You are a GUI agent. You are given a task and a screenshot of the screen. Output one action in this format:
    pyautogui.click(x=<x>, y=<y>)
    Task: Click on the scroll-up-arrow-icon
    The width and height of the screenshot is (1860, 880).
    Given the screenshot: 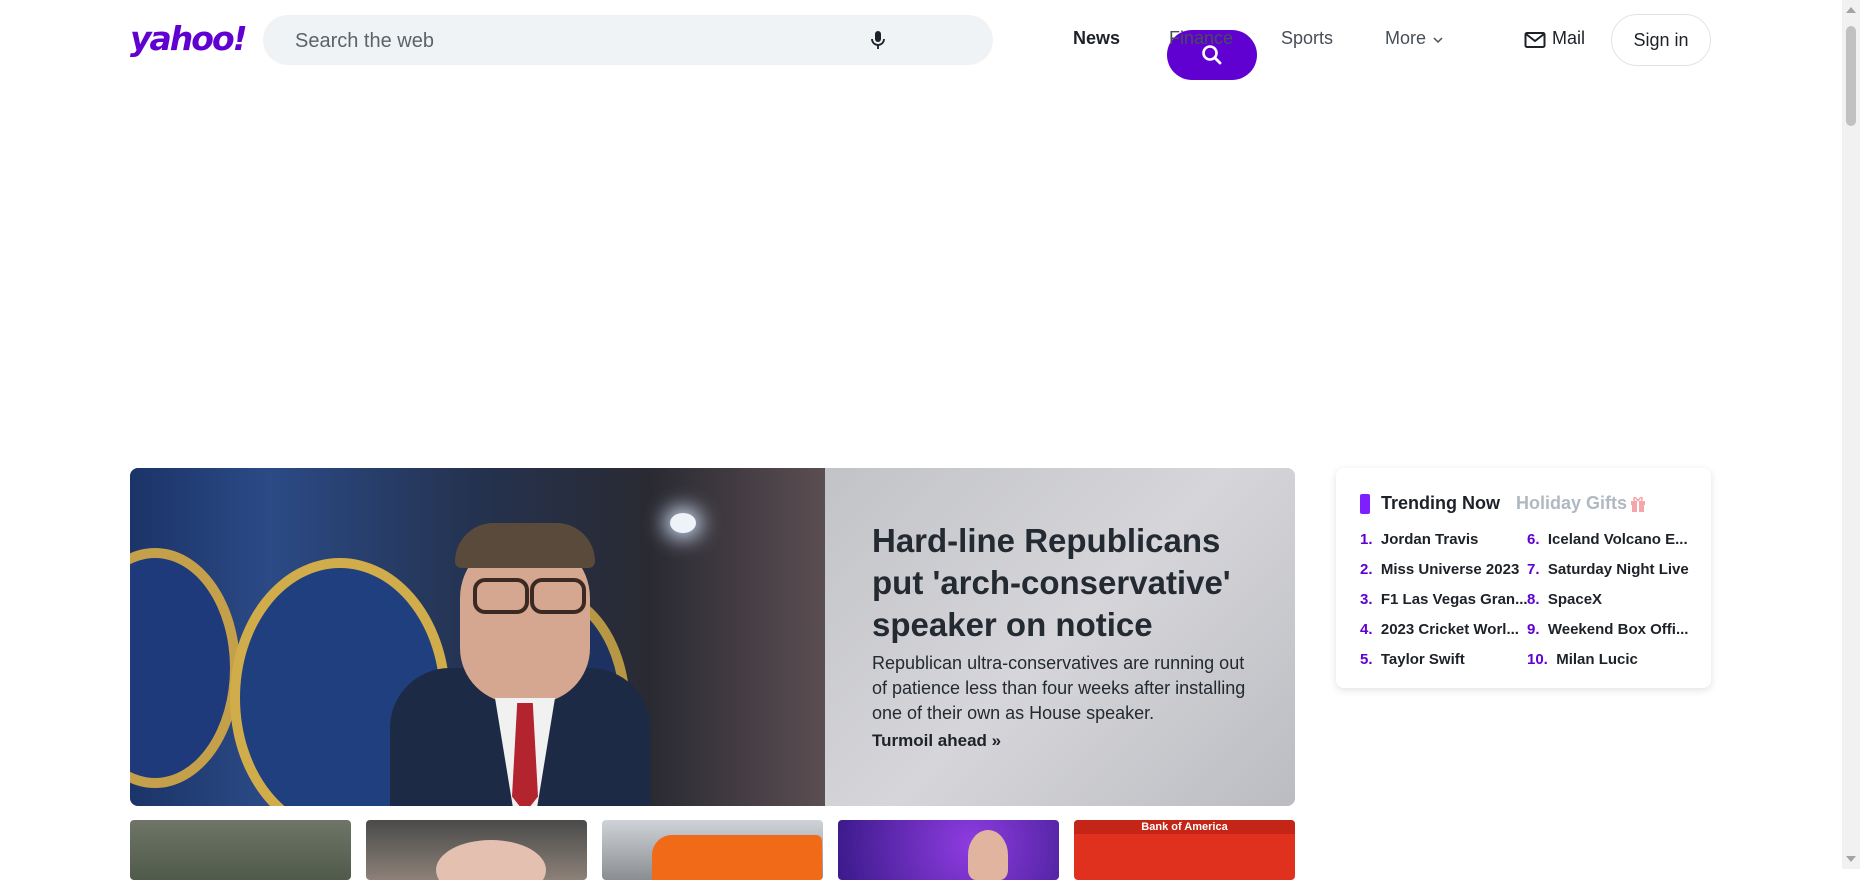 What is the action you would take?
    pyautogui.click(x=1851, y=10)
    